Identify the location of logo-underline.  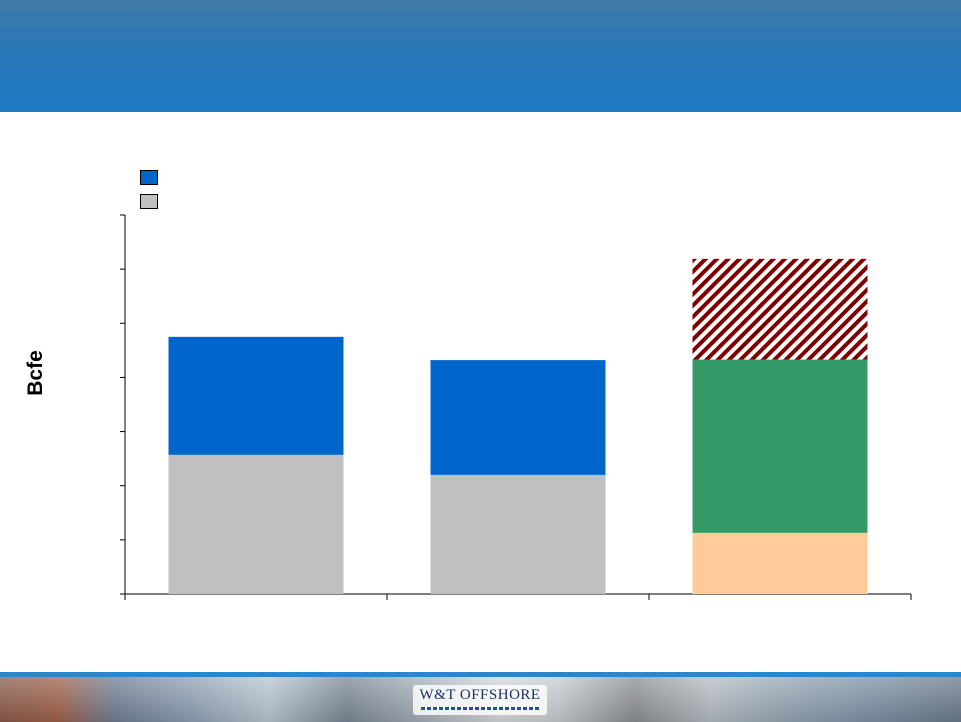
(480, 708).